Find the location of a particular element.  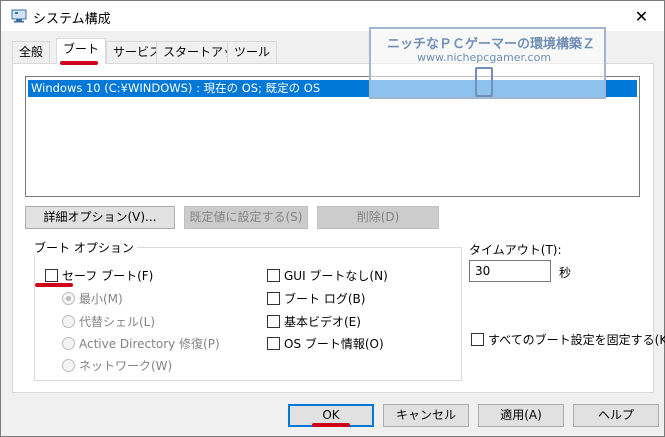

site-watermark: ニッチなＰＣゲーマーの環境構築Ｚ www.nichepcgamer.com is located at coordinates (487, 63).